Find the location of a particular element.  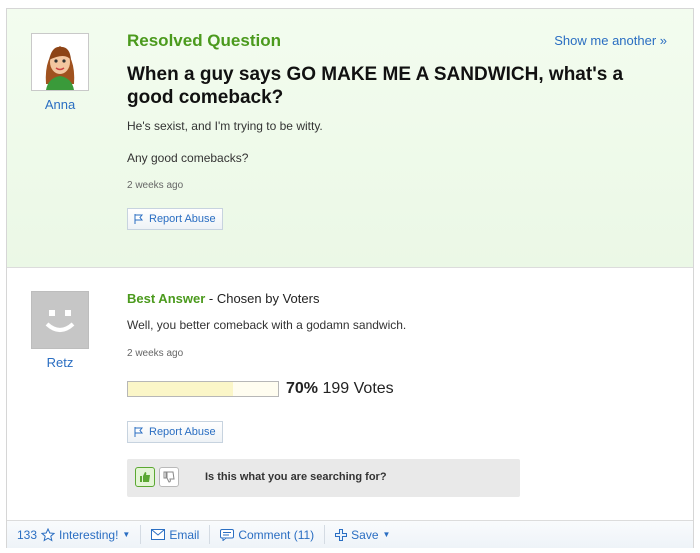

thumbs-up-button is located at coordinates (145, 477).